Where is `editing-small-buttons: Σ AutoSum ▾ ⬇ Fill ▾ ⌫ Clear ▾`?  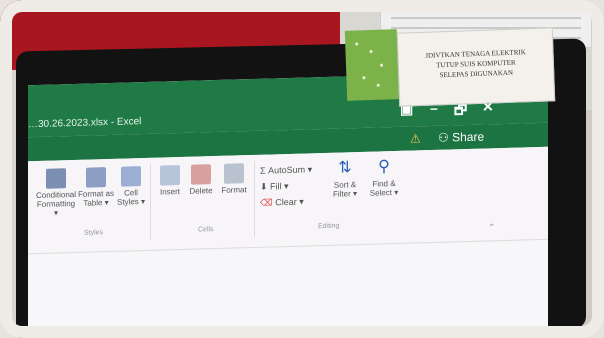
editing-small-buttons: Σ AutoSum ▾ ⬇ Fill ▾ ⌫ Clear ▾ is located at coordinates (291, 186).